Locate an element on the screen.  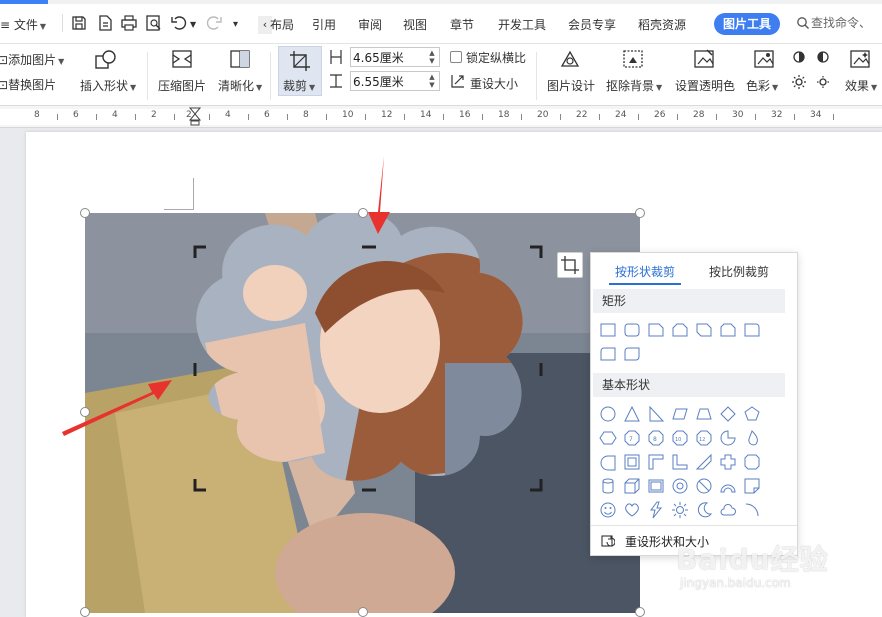
svg-text: 10 is located at coordinates (678, 440).